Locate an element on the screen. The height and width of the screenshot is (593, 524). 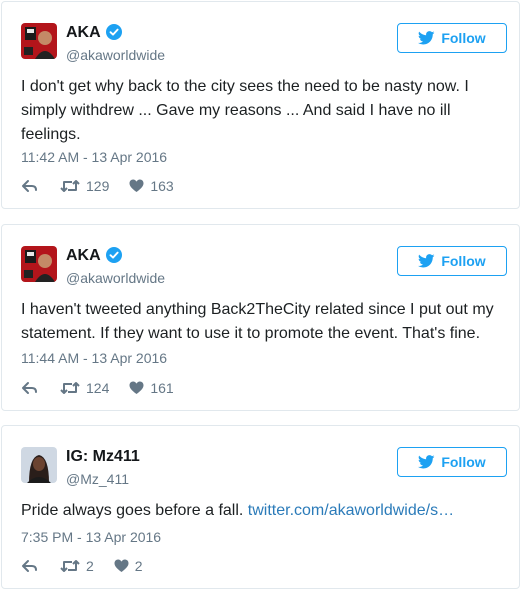
retweet-count: 124 is located at coordinates (98, 388).